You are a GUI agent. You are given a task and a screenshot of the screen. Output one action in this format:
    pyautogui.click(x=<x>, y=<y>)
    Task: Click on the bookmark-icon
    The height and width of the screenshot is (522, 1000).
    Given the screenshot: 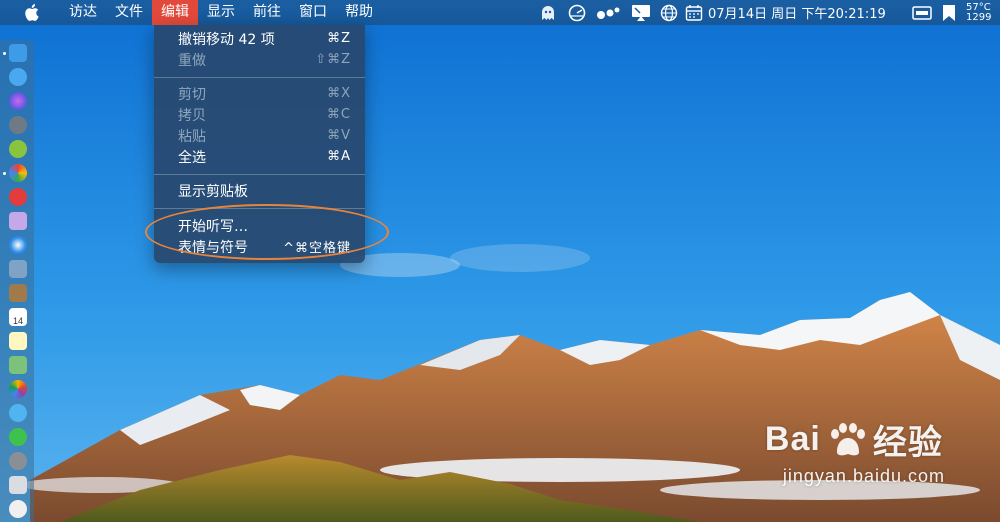 What is the action you would take?
    pyautogui.click(x=949, y=12)
    